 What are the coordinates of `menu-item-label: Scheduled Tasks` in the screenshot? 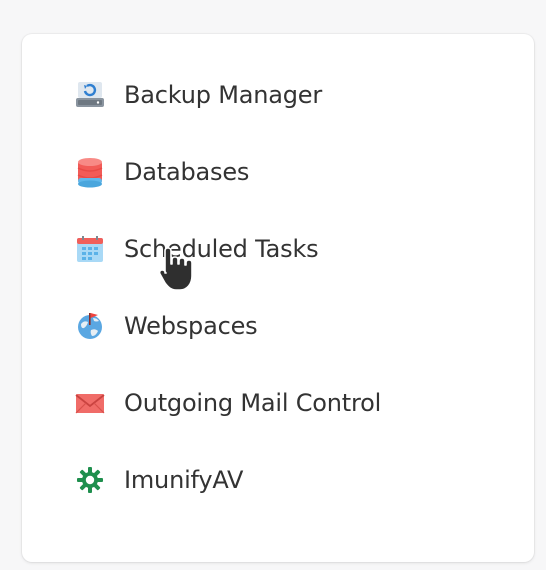 It's located at (221, 249).